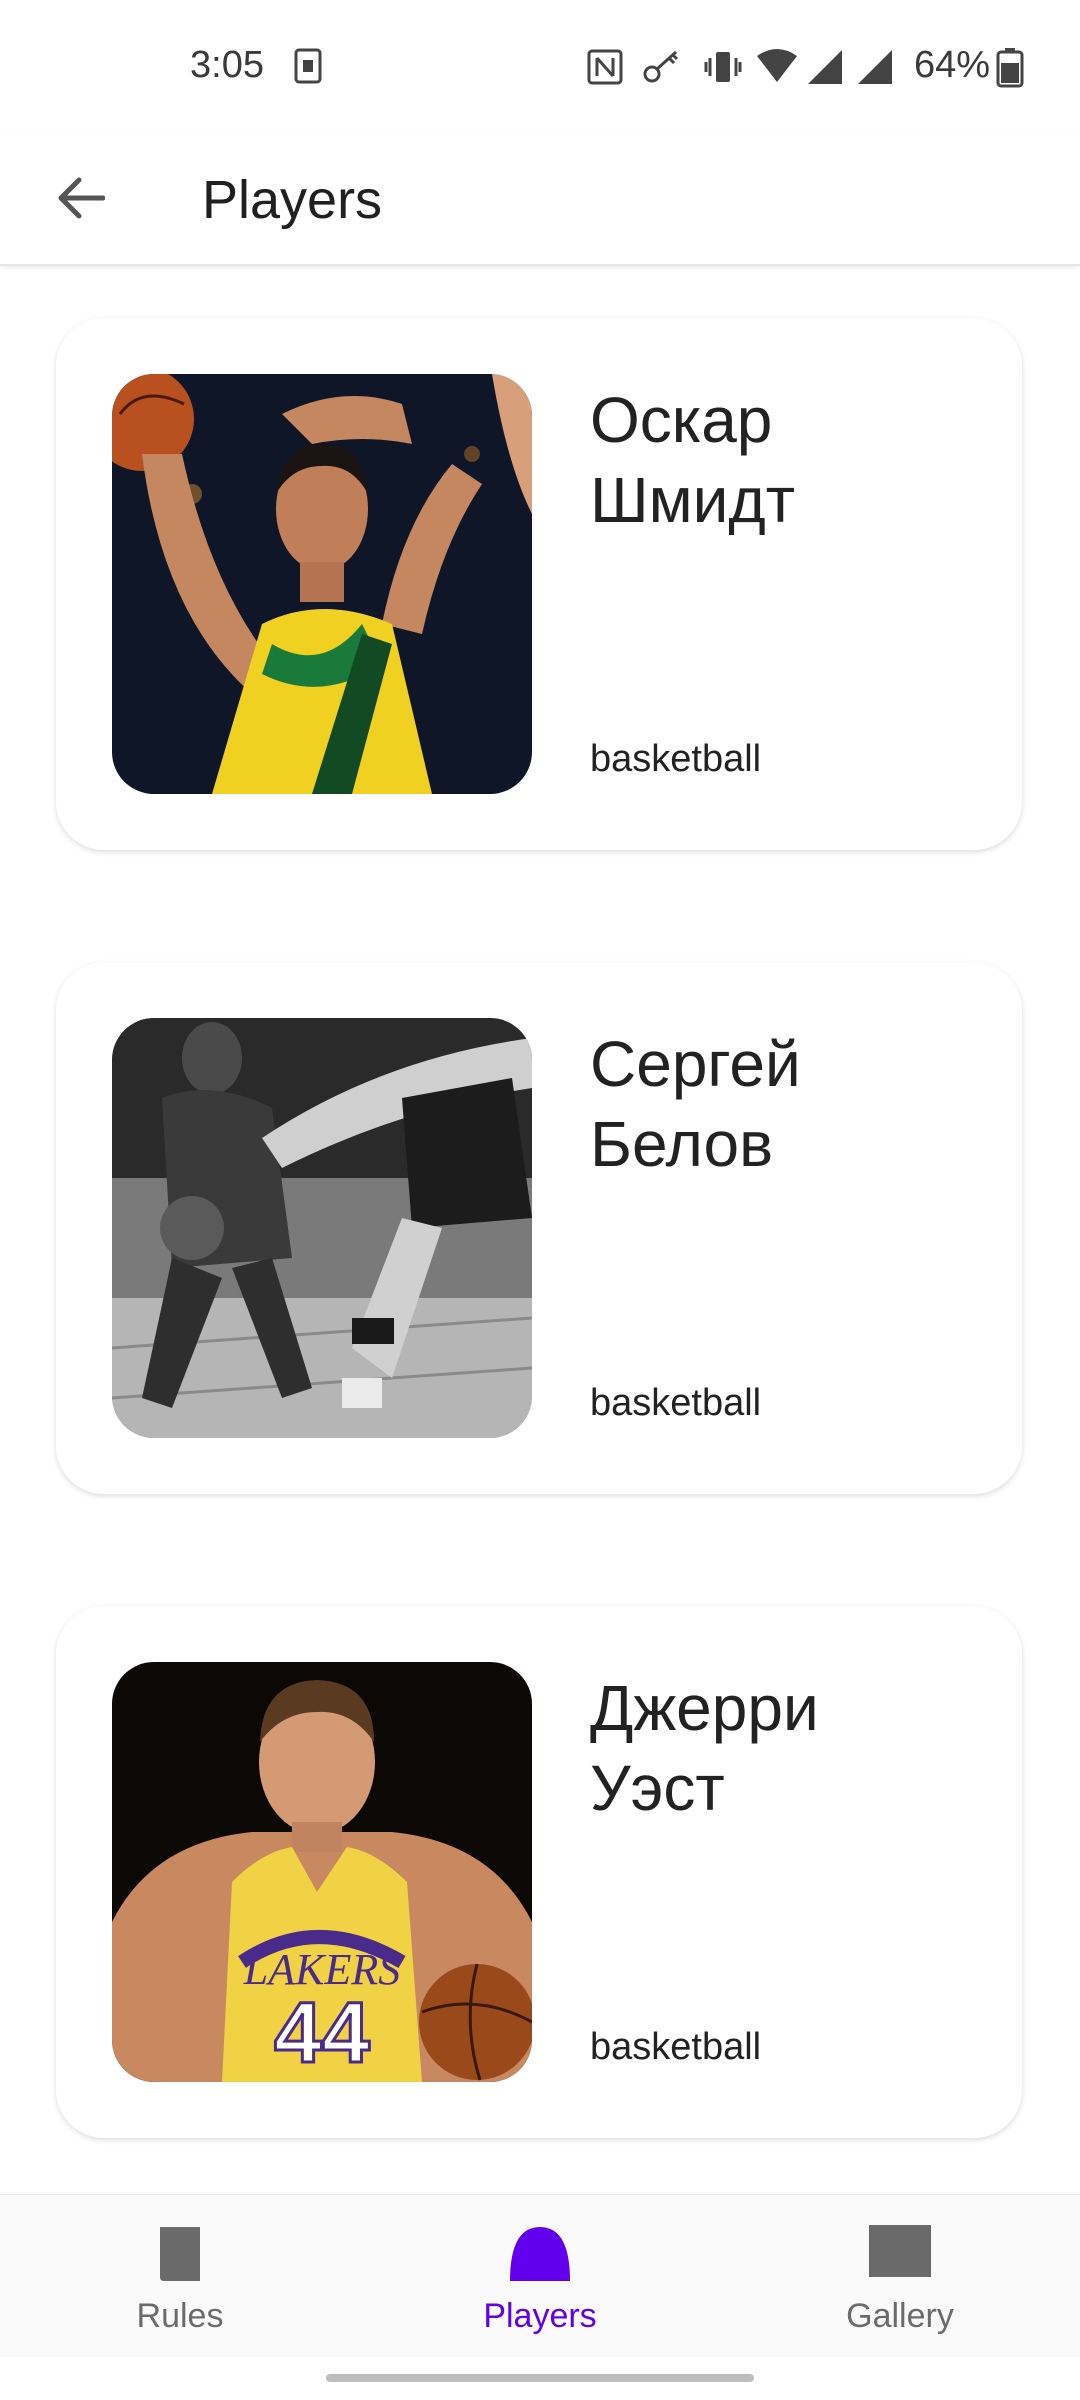 This screenshot has height=2400, width=1080. Describe the element at coordinates (322, 1872) in the screenshot. I see `player-photo-jerry: LAKERS 44` at that location.